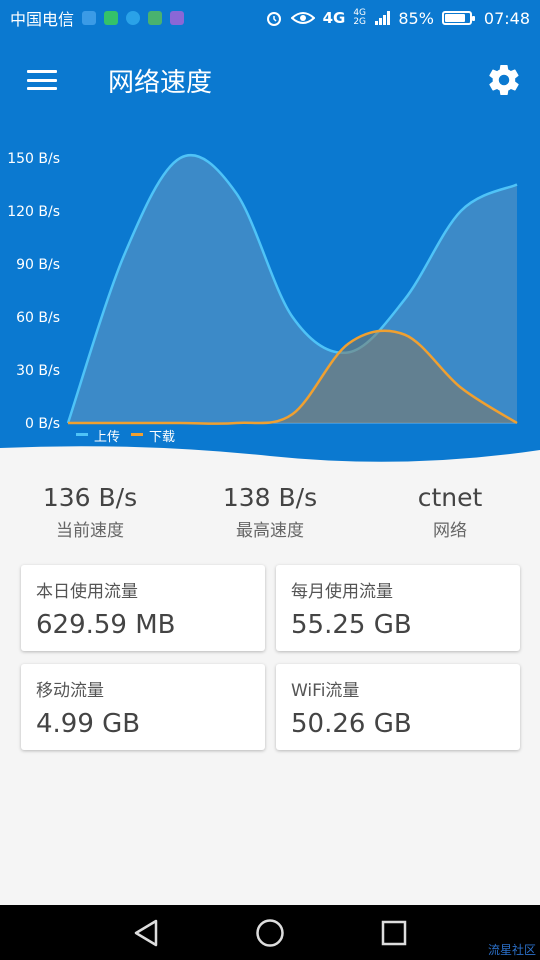  I want to click on network-type-small: 4G 2G, so click(360, 17).